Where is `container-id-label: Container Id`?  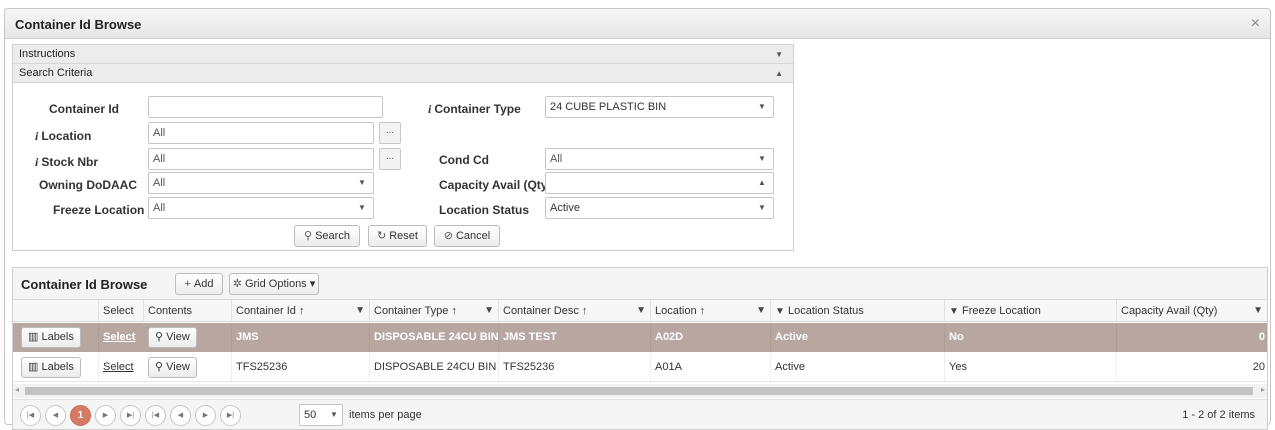
container-id-label: Container Id is located at coordinates (84, 109).